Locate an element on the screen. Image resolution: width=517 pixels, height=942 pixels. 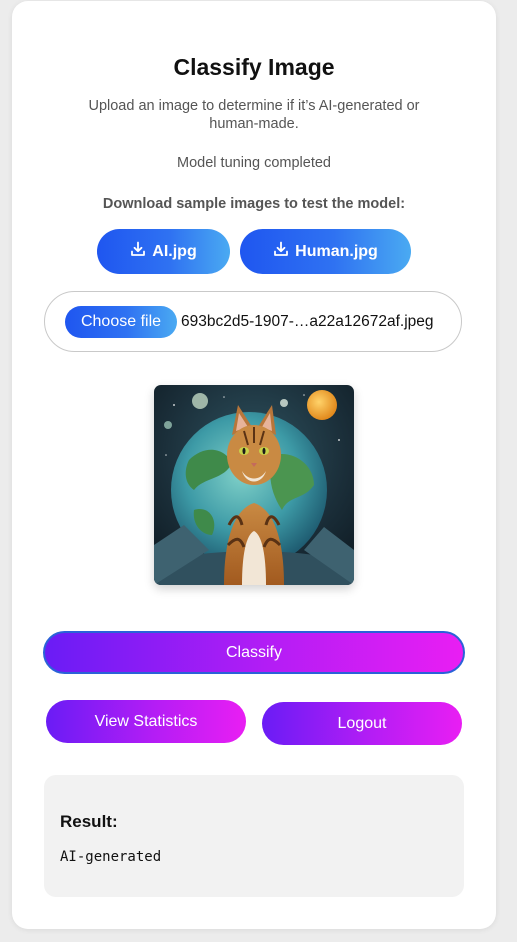
page-title: Classify Image is located at coordinates (254, 67).